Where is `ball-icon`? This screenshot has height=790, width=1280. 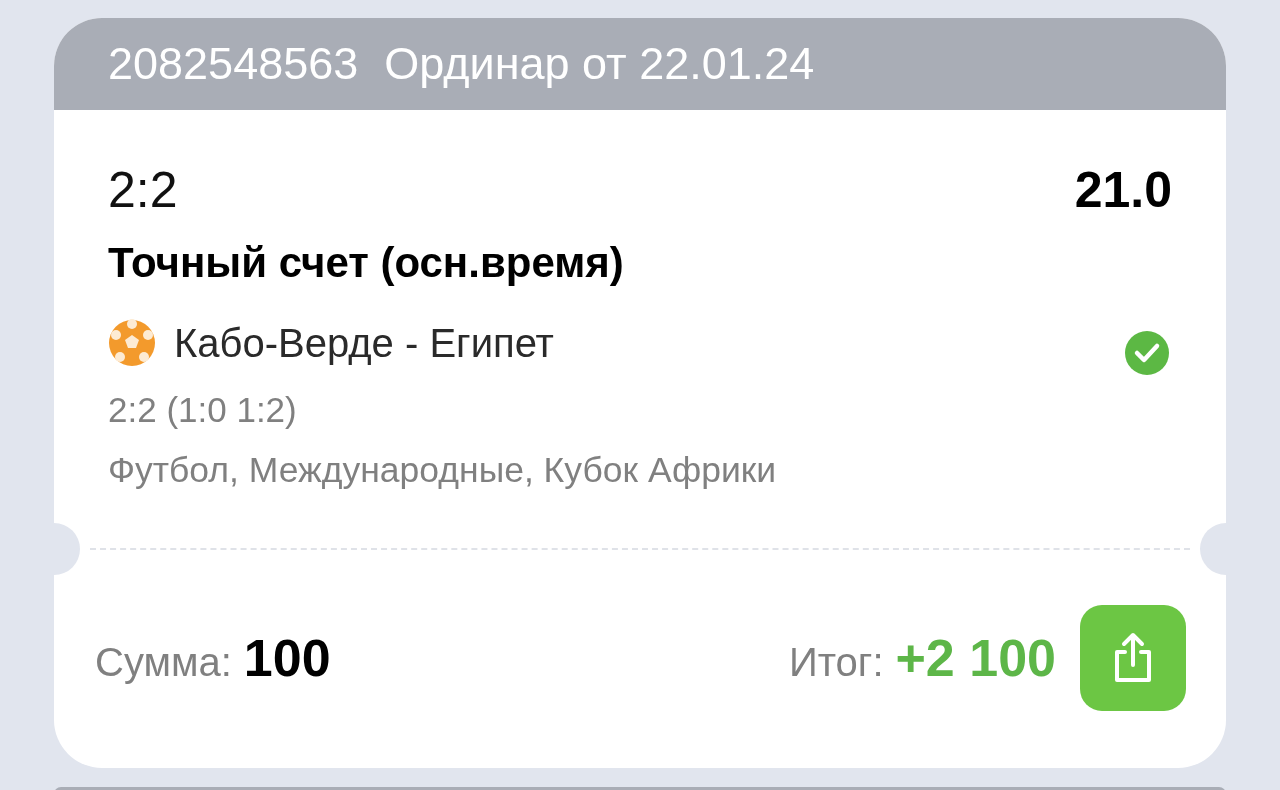
ball-icon is located at coordinates (132, 343).